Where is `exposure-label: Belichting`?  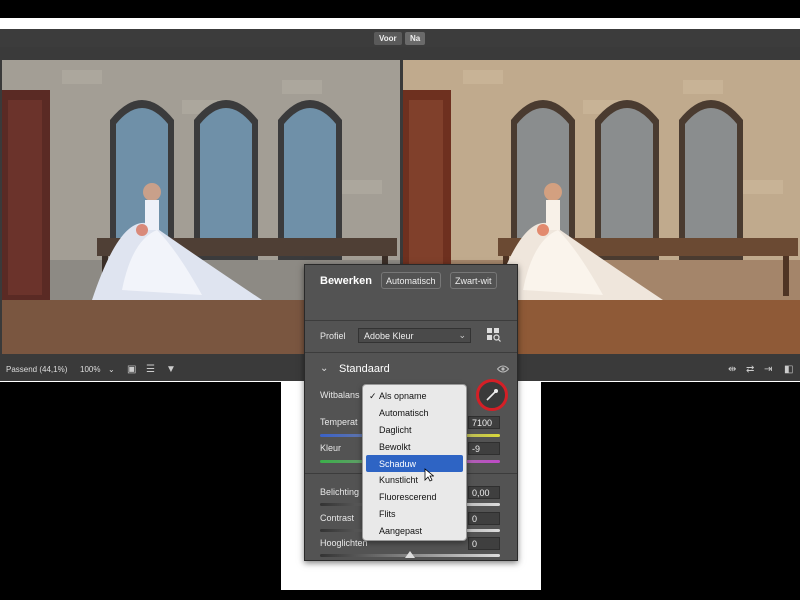 exposure-label: Belichting is located at coordinates (340, 492).